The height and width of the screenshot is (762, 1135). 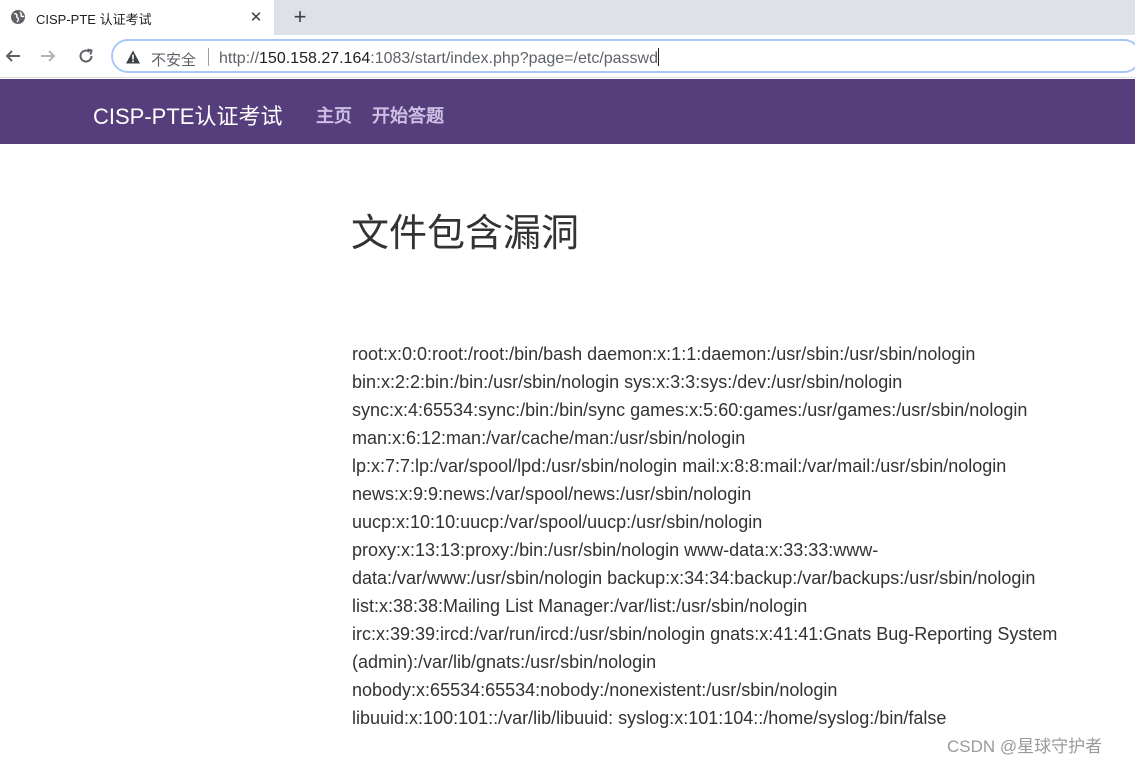 I want to click on back-button, so click(x=13, y=56).